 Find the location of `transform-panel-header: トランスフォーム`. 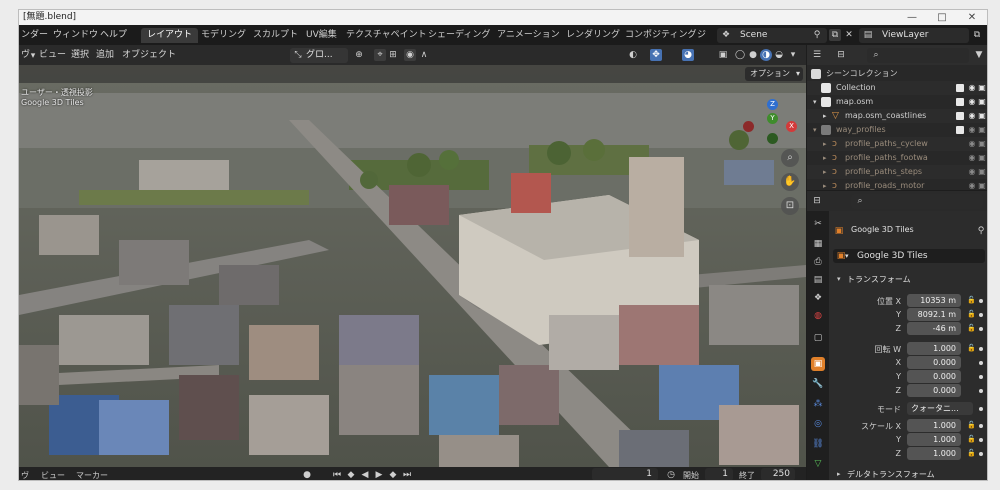

transform-panel-header: トランスフォーム is located at coordinates (879, 279).